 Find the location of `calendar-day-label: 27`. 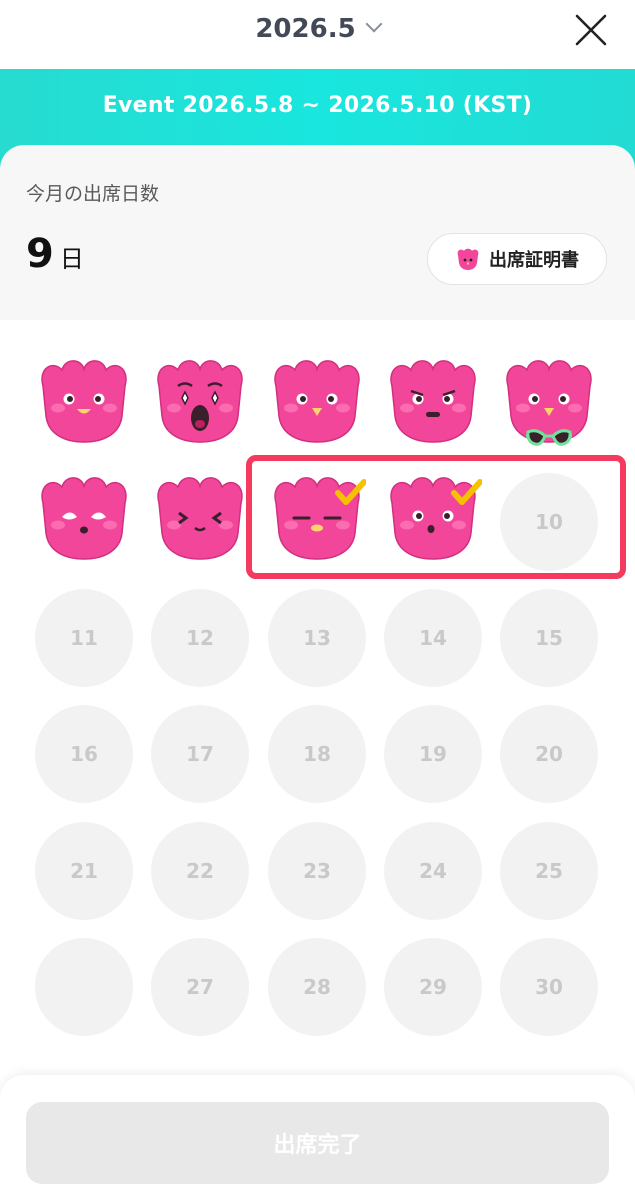

calendar-day-label: 27 is located at coordinates (200, 987).